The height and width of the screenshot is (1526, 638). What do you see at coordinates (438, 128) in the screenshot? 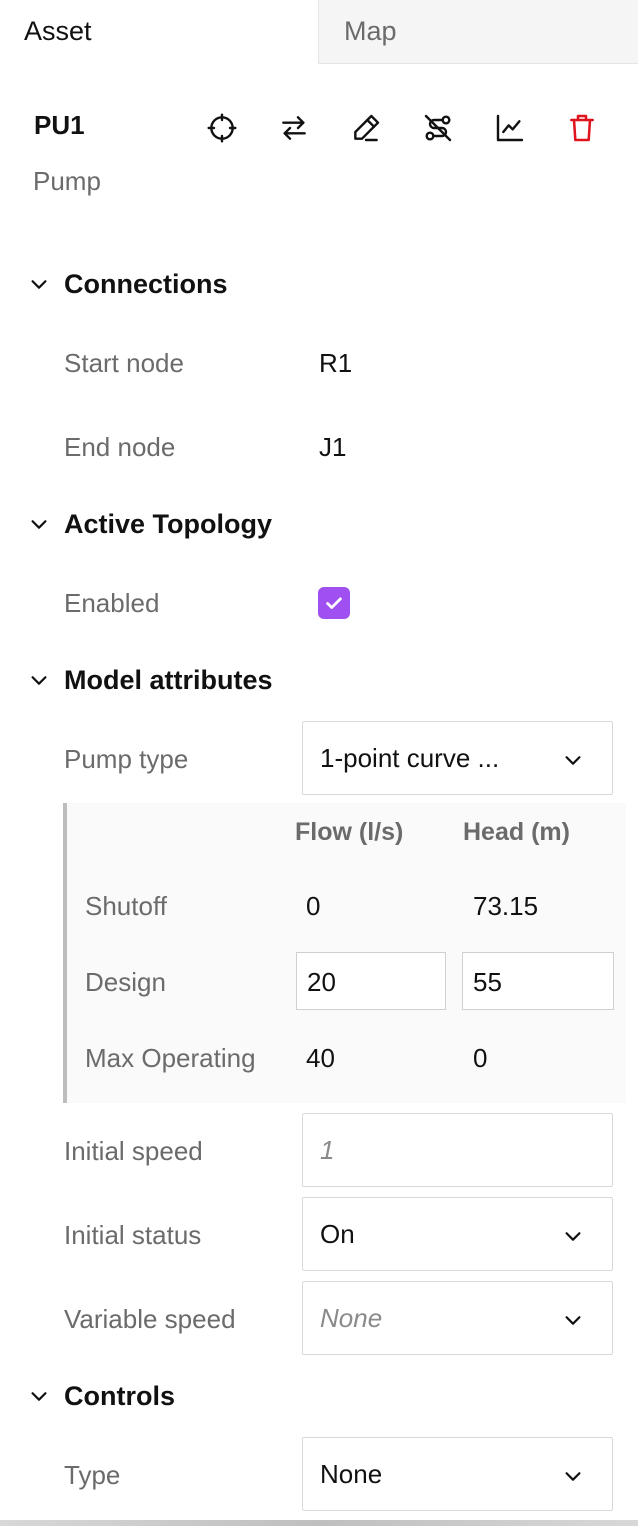
I see `route-off-icon` at bounding box center [438, 128].